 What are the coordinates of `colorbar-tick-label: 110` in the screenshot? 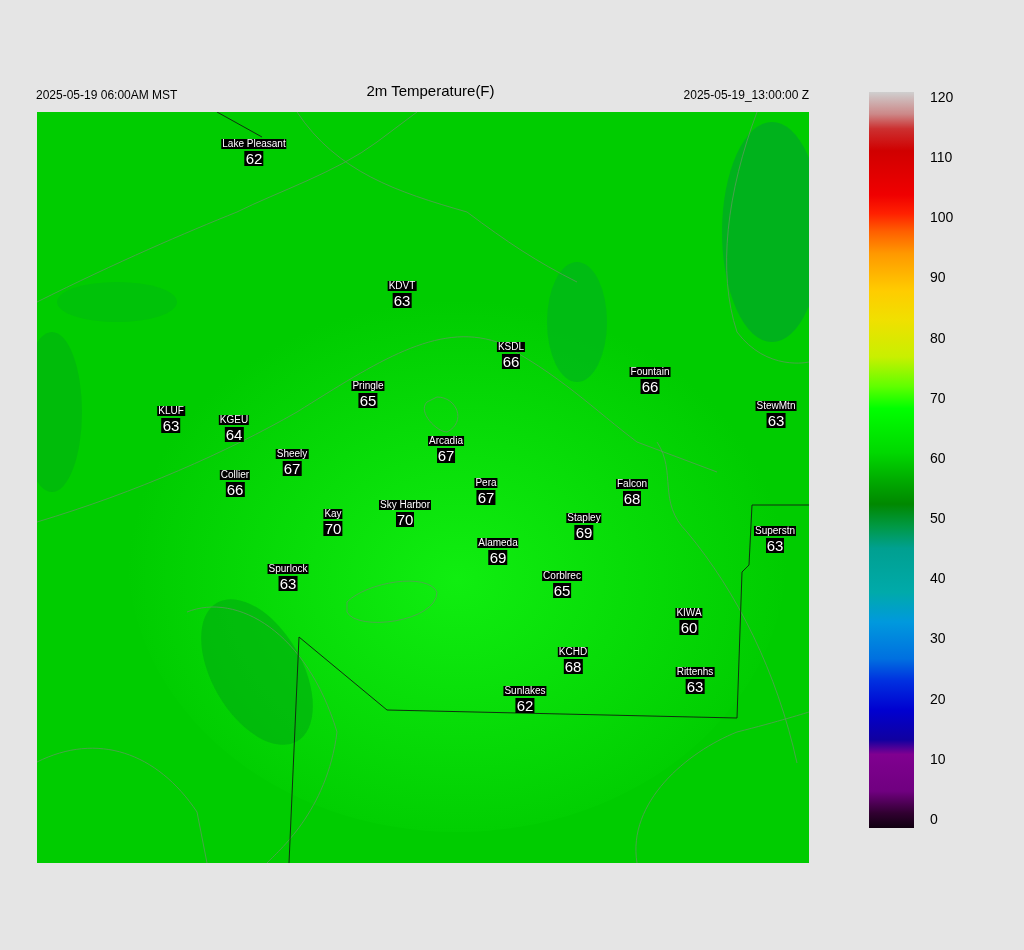 It's located at (941, 157).